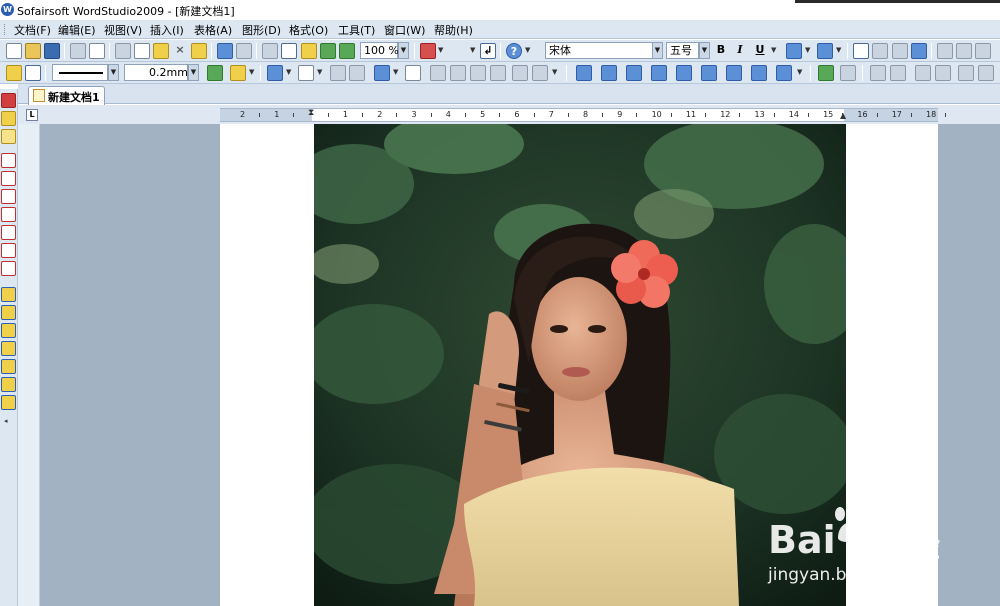  What do you see at coordinates (14, 73) in the screenshot?
I see `edit-icon` at bounding box center [14, 73].